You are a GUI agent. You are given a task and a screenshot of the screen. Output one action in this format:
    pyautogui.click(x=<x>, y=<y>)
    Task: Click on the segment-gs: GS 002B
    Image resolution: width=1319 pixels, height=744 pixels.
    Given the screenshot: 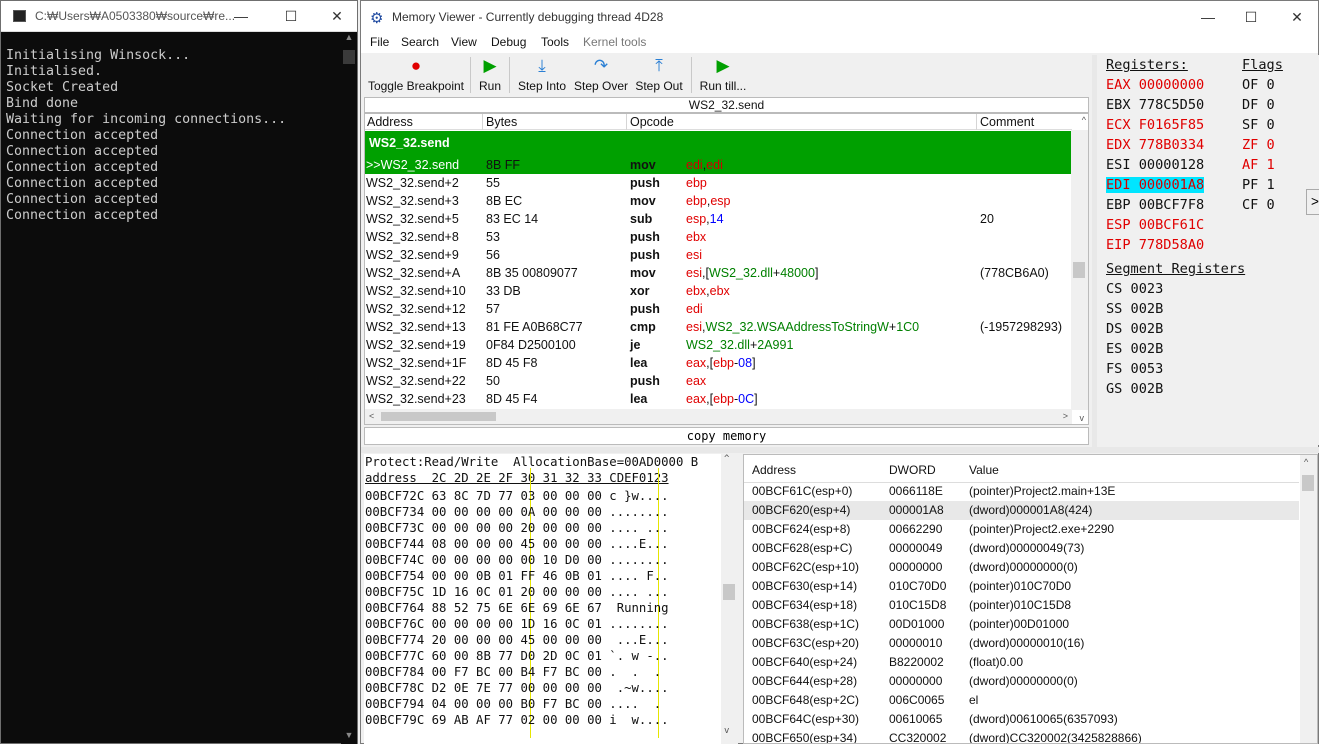 What is the action you would take?
    pyautogui.click(x=1134, y=389)
    